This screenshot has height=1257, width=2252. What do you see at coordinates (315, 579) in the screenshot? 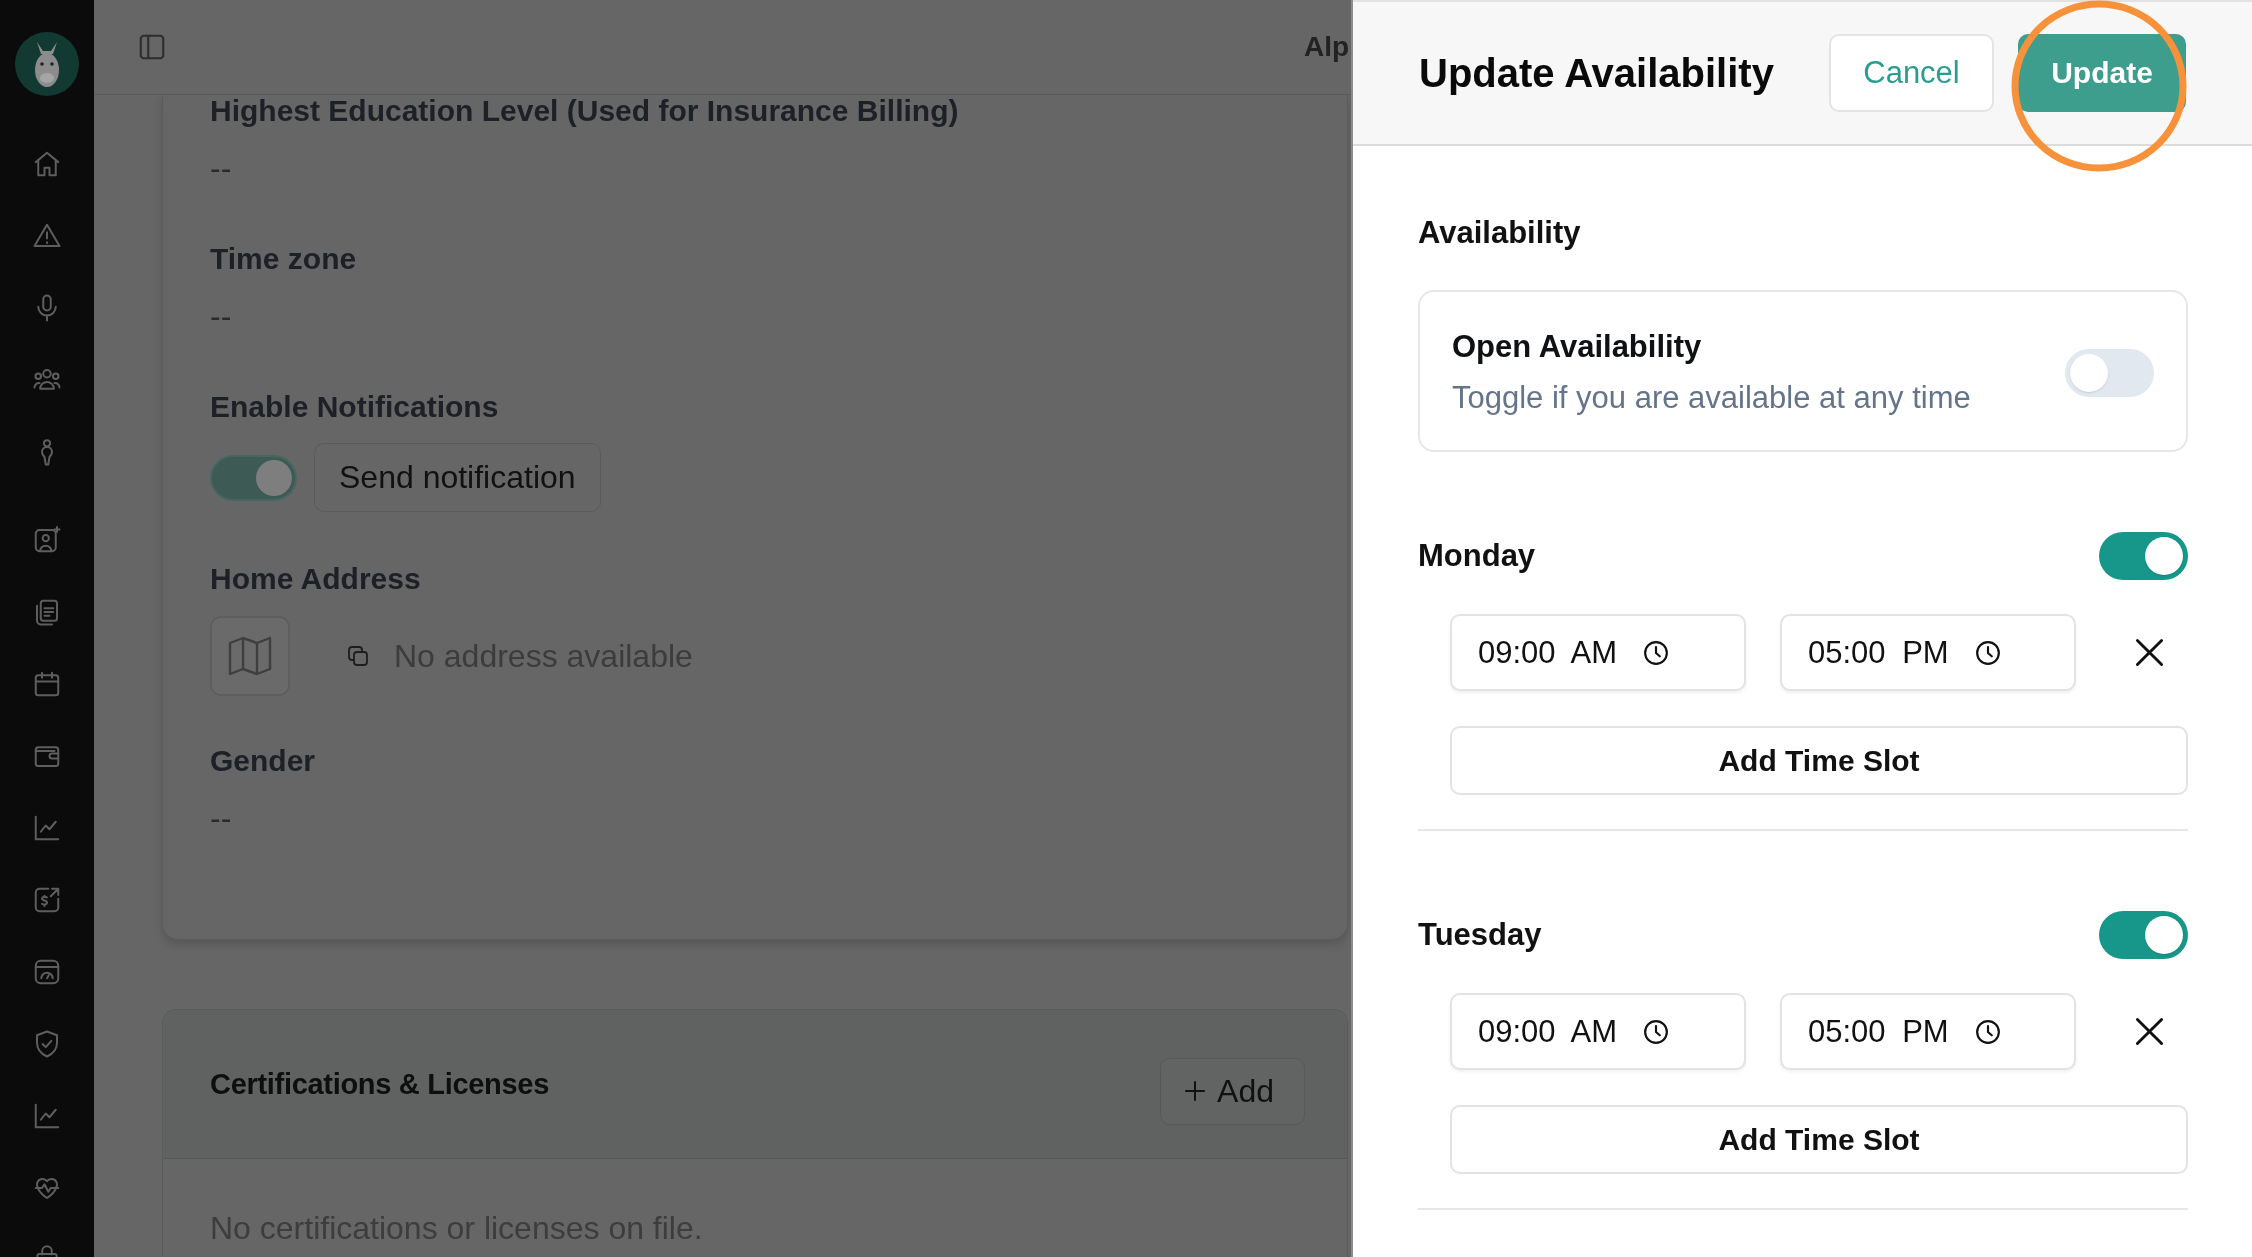
I see `field-label: Home Address` at bounding box center [315, 579].